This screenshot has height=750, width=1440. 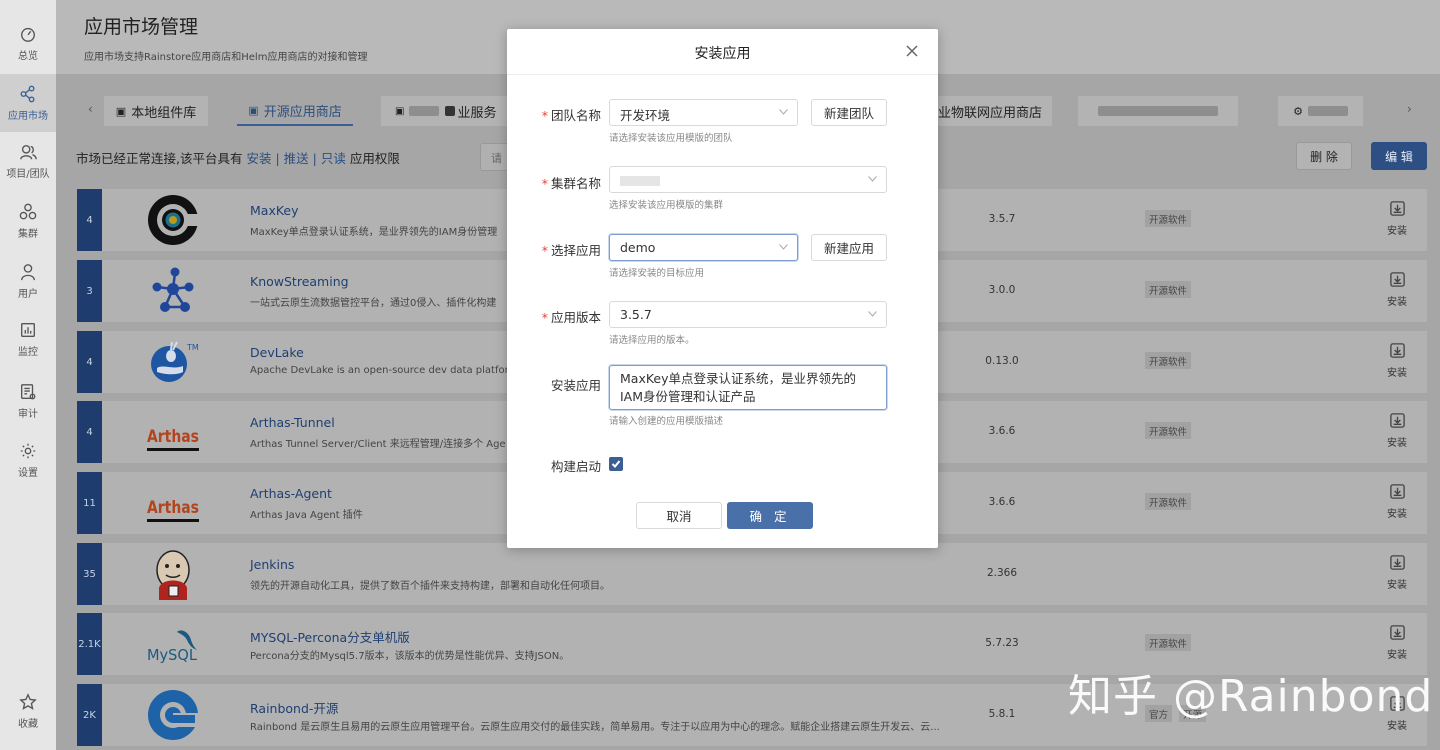 I want to click on sidebar-item-overview: 总览, so click(x=28, y=43).